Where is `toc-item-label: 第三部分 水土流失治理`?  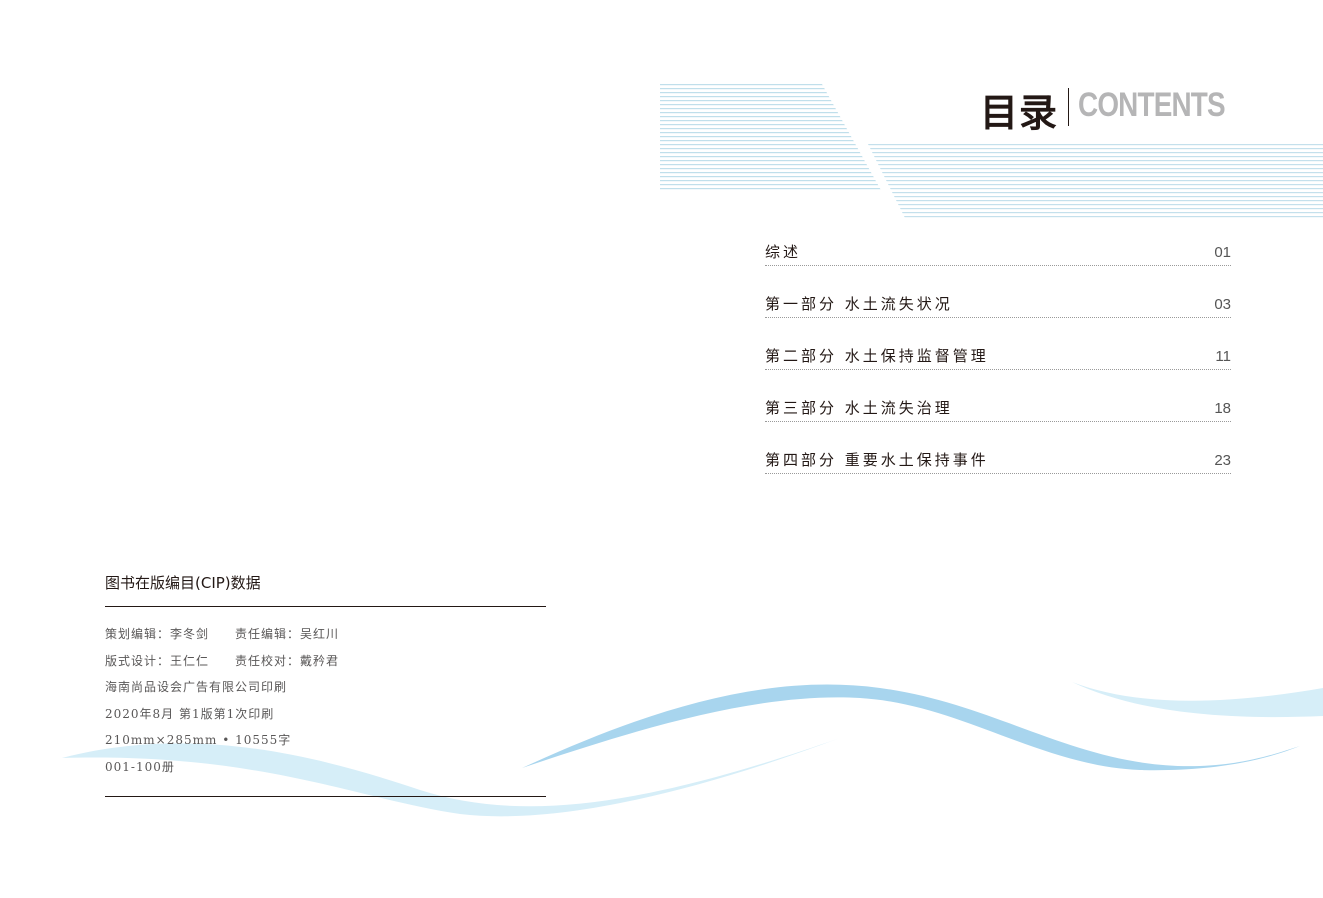 toc-item-label: 第三部分 水土流失治理 is located at coordinates (859, 408).